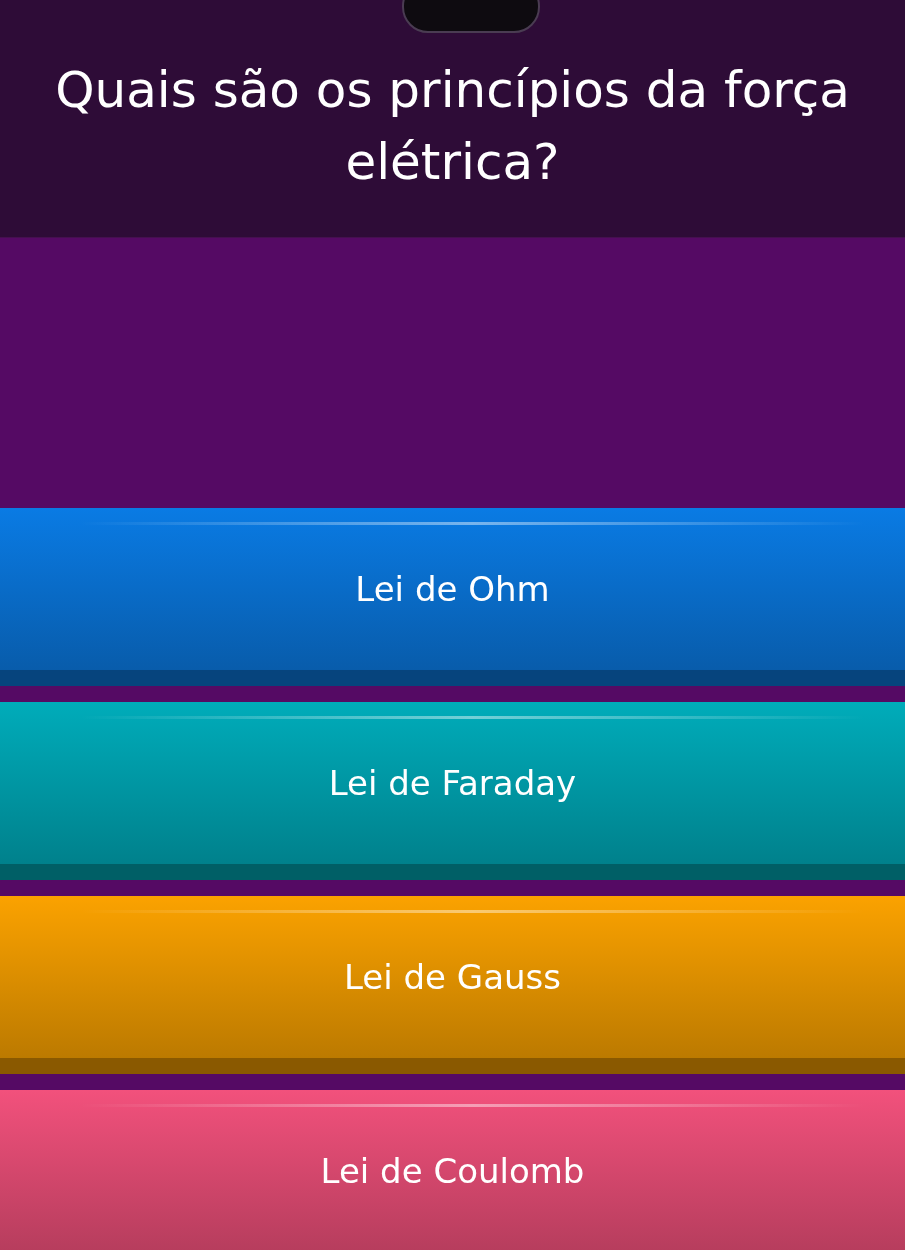 Image resolution: width=905 pixels, height=1250 pixels. What do you see at coordinates (452, 985) in the screenshot?
I see `answer-option: Lei de Gauss` at bounding box center [452, 985].